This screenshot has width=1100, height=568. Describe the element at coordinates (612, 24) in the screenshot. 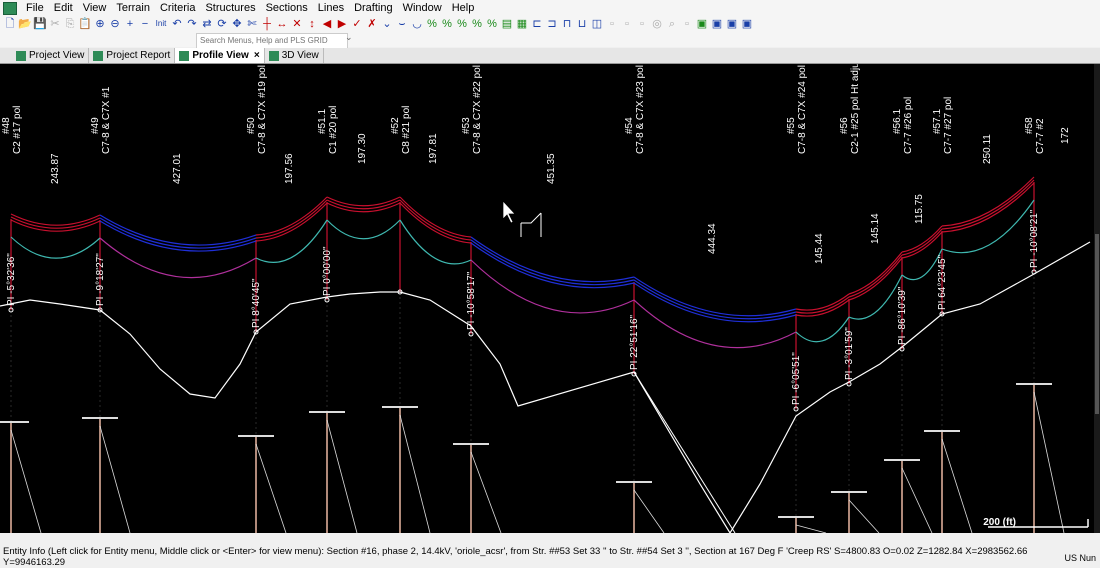

I see `disabled-1-icon: ▫` at that location.